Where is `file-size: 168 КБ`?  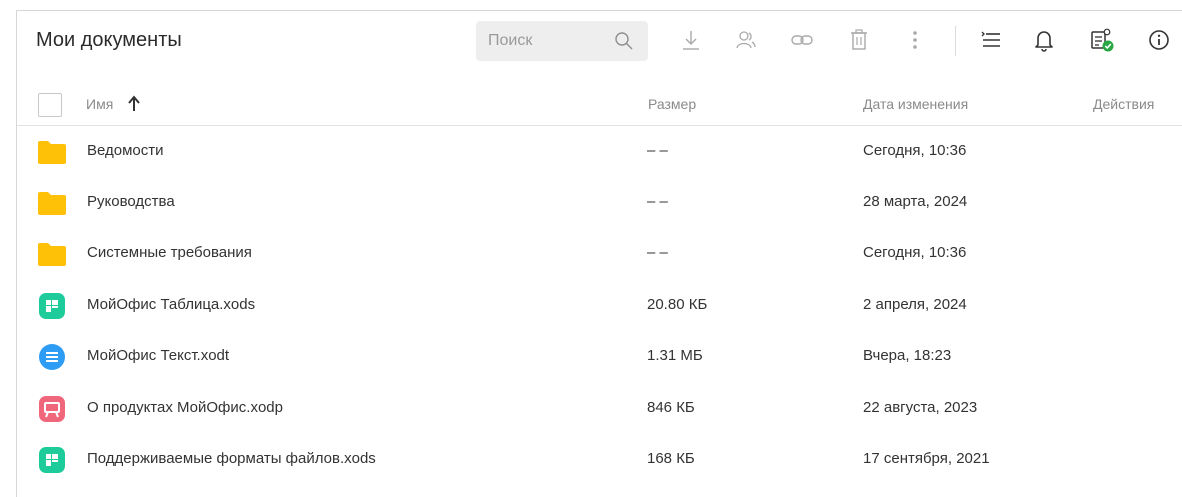 file-size: 168 КБ is located at coordinates (671, 458).